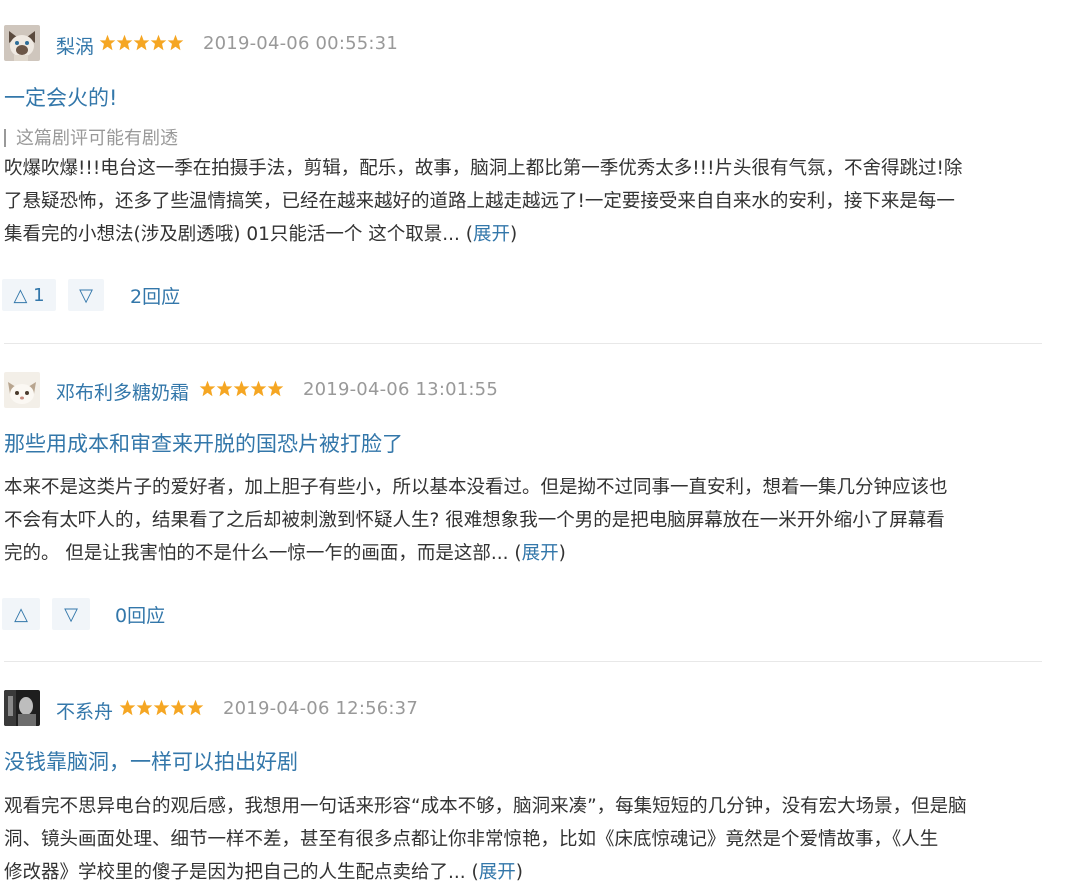 This screenshot has width=1080, height=889. I want to click on review-title: 那些用成本和审查来开脱的国恐片被打脸了, so click(203, 443).